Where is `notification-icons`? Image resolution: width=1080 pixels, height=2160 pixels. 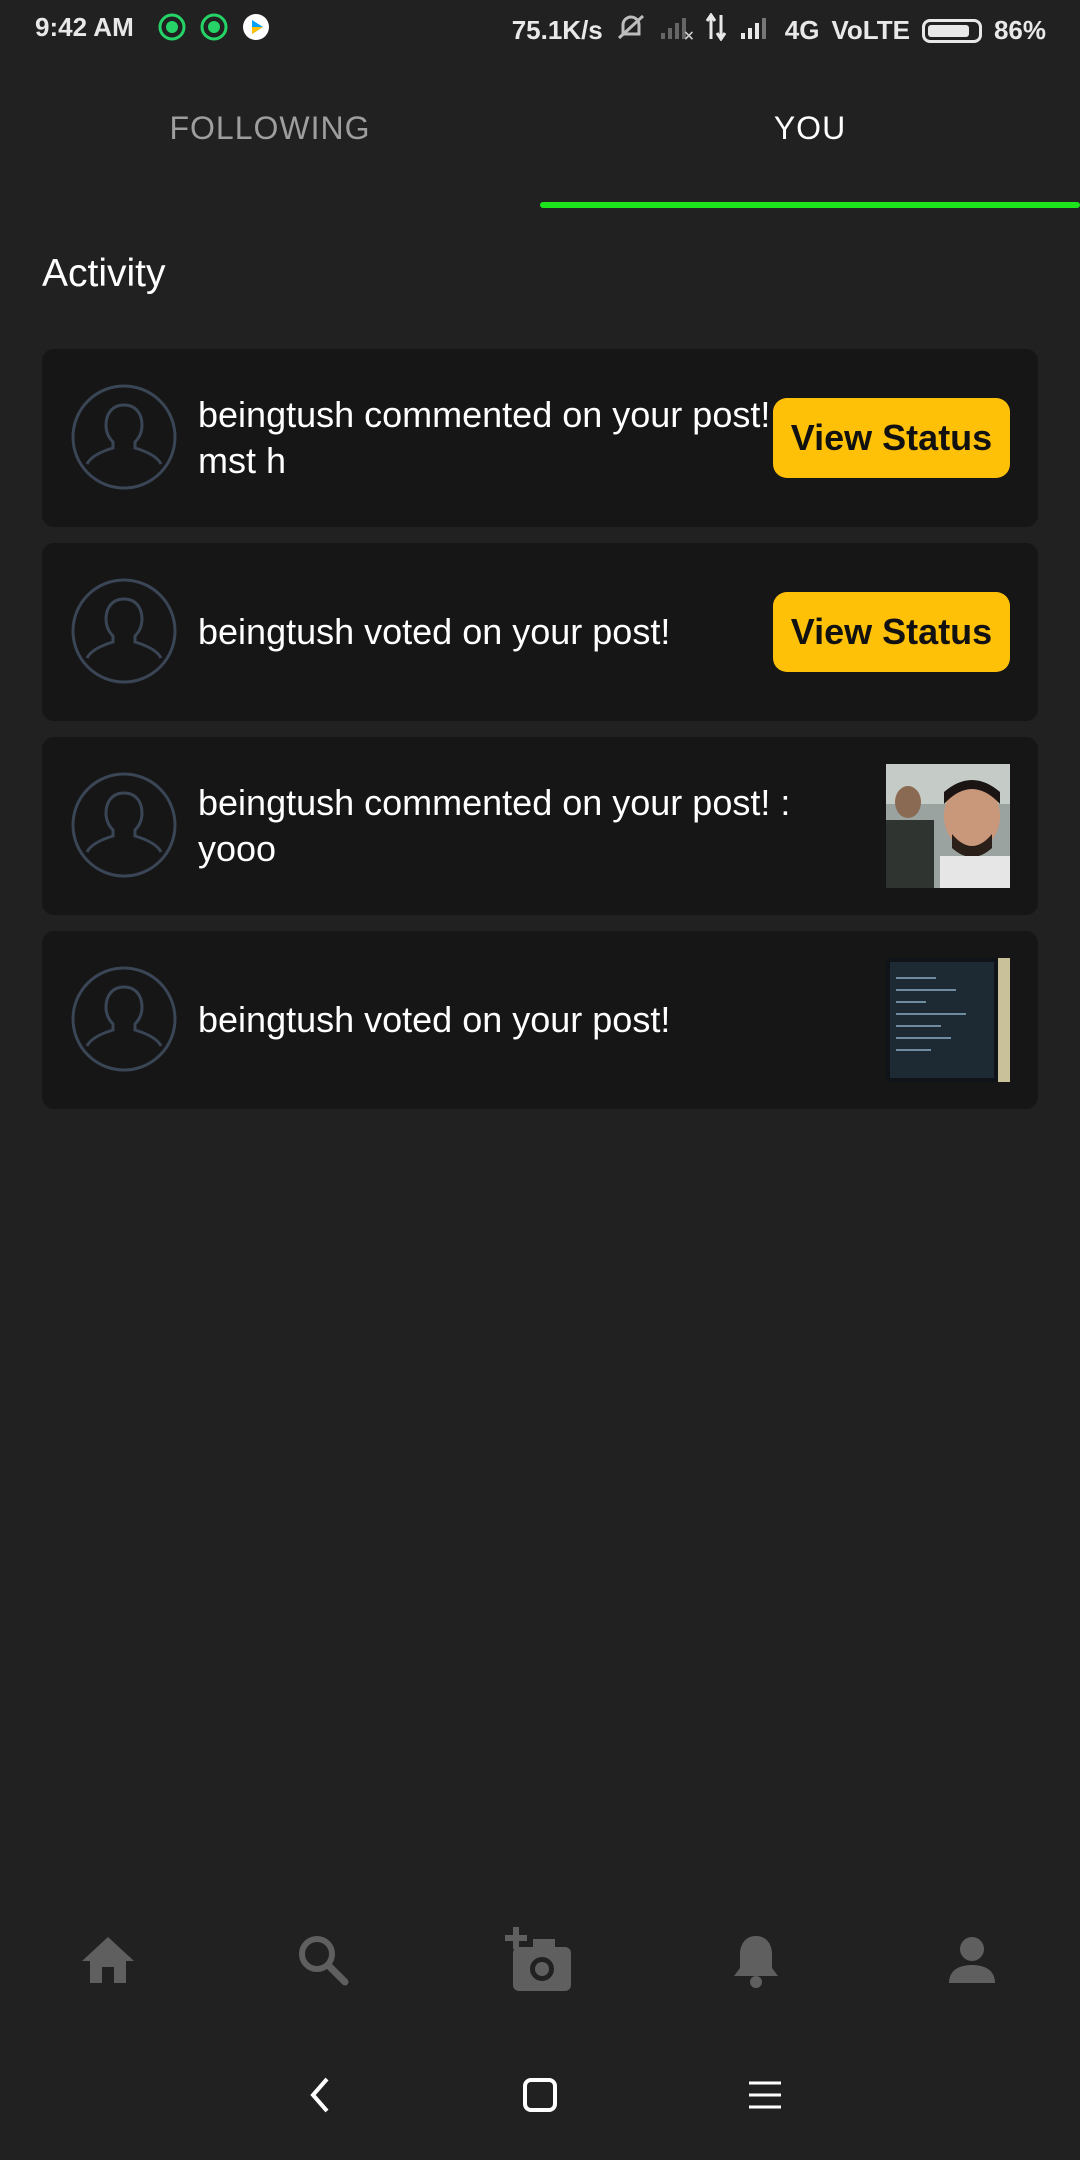 notification-icons is located at coordinates (214, 27).